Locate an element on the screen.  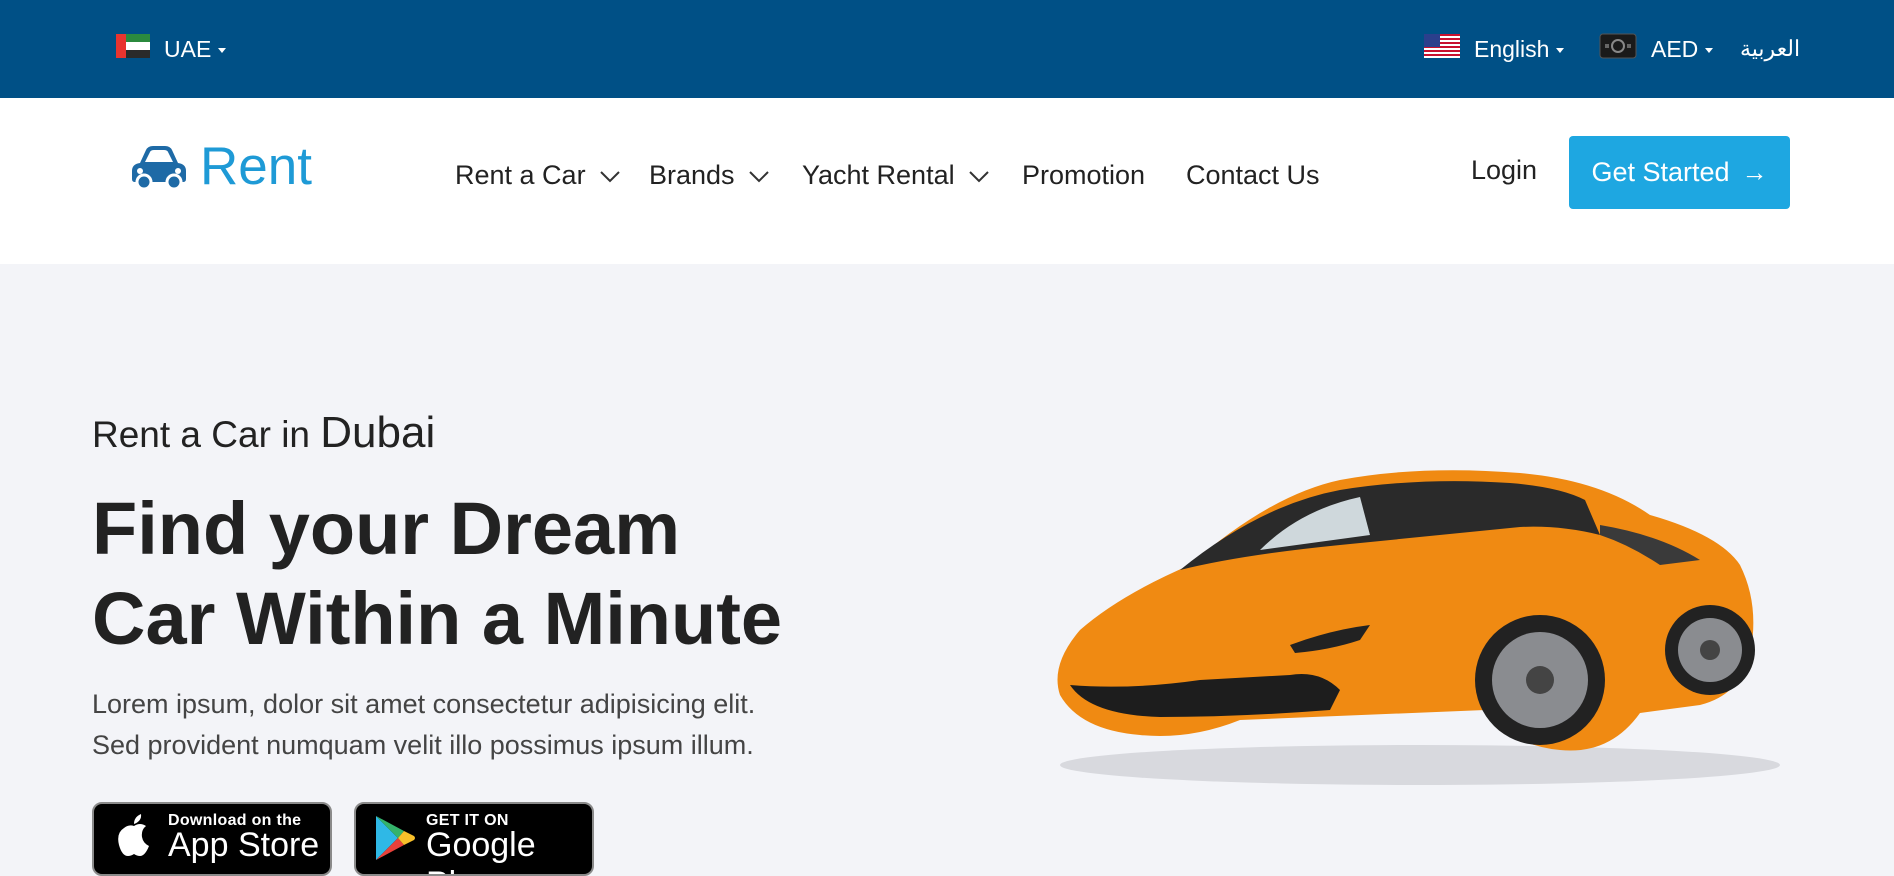
currency-selector: AED is located at coordinates (1656, 49).